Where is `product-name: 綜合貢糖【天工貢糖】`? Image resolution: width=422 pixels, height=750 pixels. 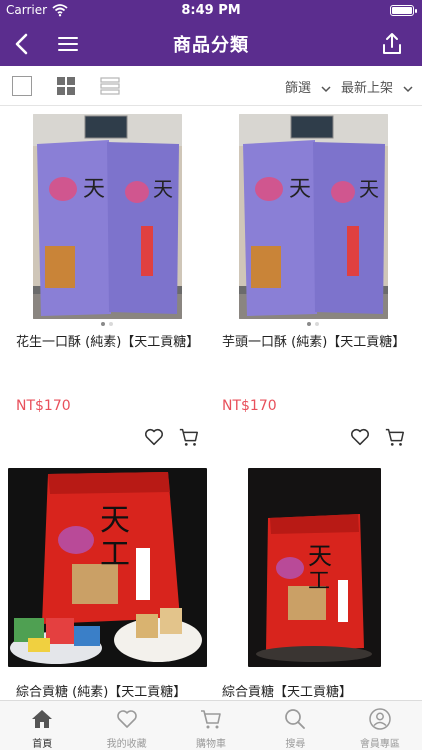 product-name: 綜合貢糖【天工貢糖】 is located at coordinates (287, 692).